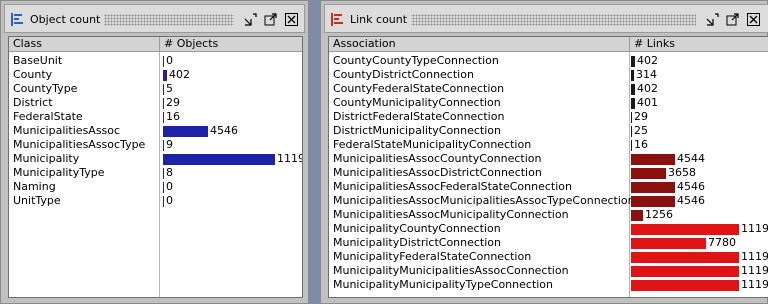 The height and width of the screenshot is (304, 768). Describe the element at coordinates (33, 102) in the screenshot. I see `row-label: District` at that location.